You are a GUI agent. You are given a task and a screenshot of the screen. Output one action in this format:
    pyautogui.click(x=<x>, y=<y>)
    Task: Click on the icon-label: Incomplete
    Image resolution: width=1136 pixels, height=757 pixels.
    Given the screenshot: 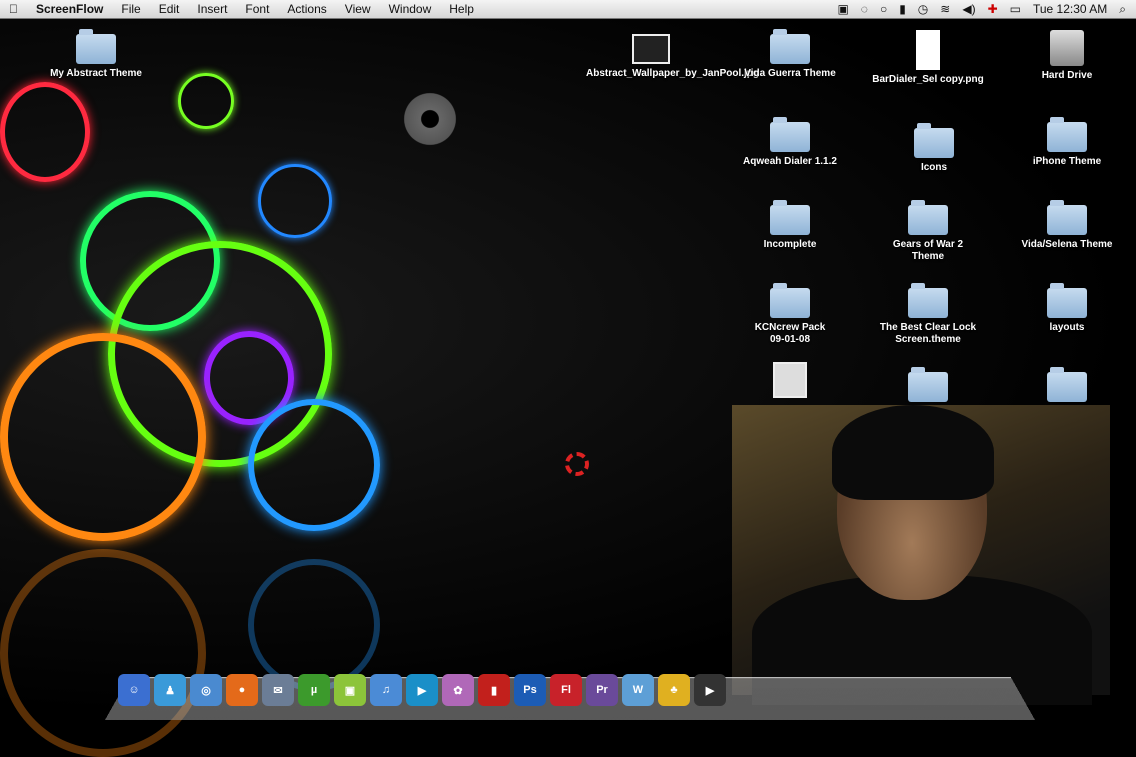 What is the action you would take?
    pyautogui.click(x=790, y=244)
    